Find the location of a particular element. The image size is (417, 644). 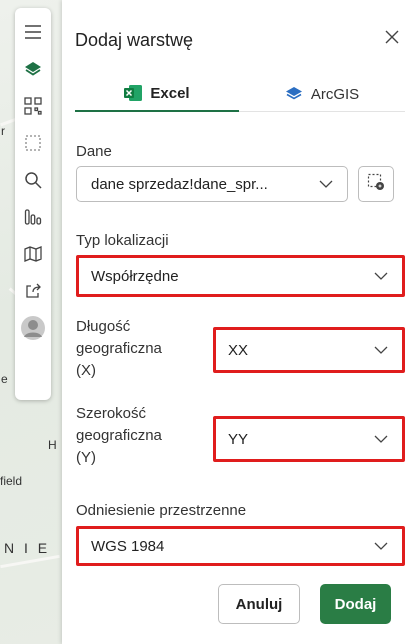

share-icon is located at coordinates (33, 291).